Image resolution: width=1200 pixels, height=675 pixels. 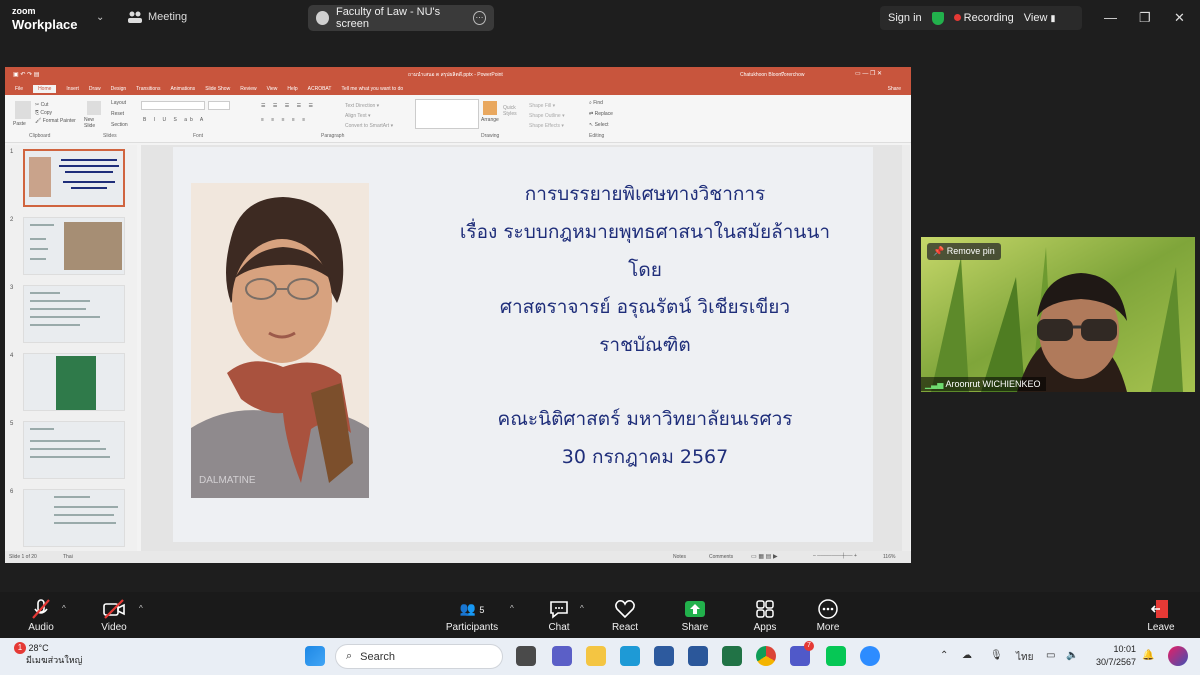 I want to click on store-icon, so click(x=664, y=656).